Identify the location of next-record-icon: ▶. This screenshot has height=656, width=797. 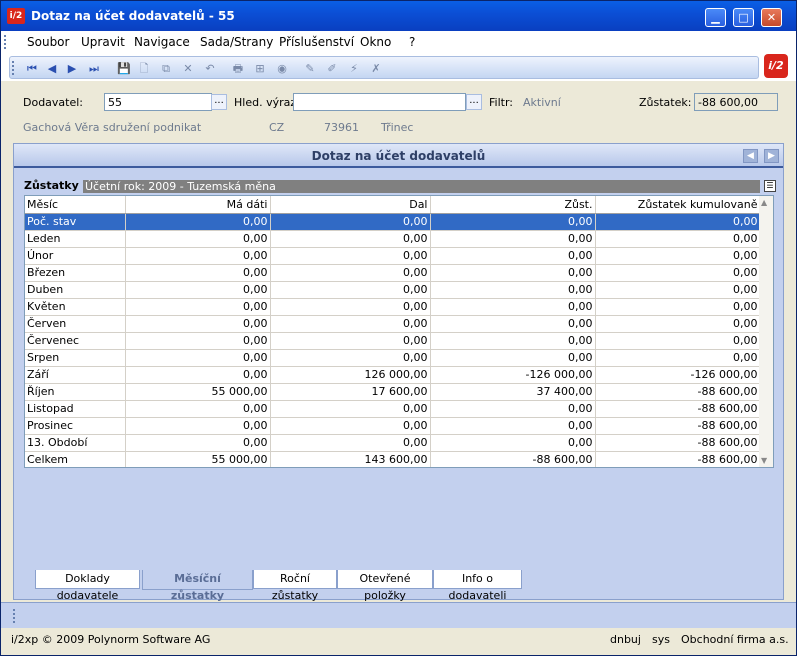
(72, 69).